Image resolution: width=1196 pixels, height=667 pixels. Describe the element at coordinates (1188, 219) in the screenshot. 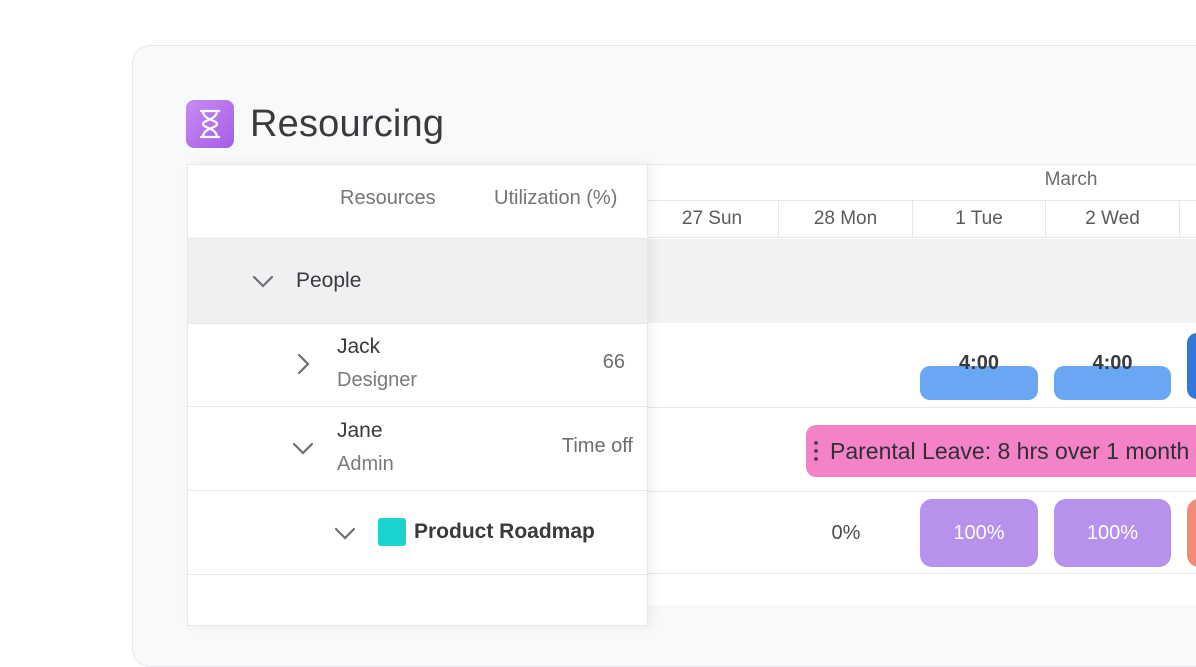

I see `day-header-next` at that location.